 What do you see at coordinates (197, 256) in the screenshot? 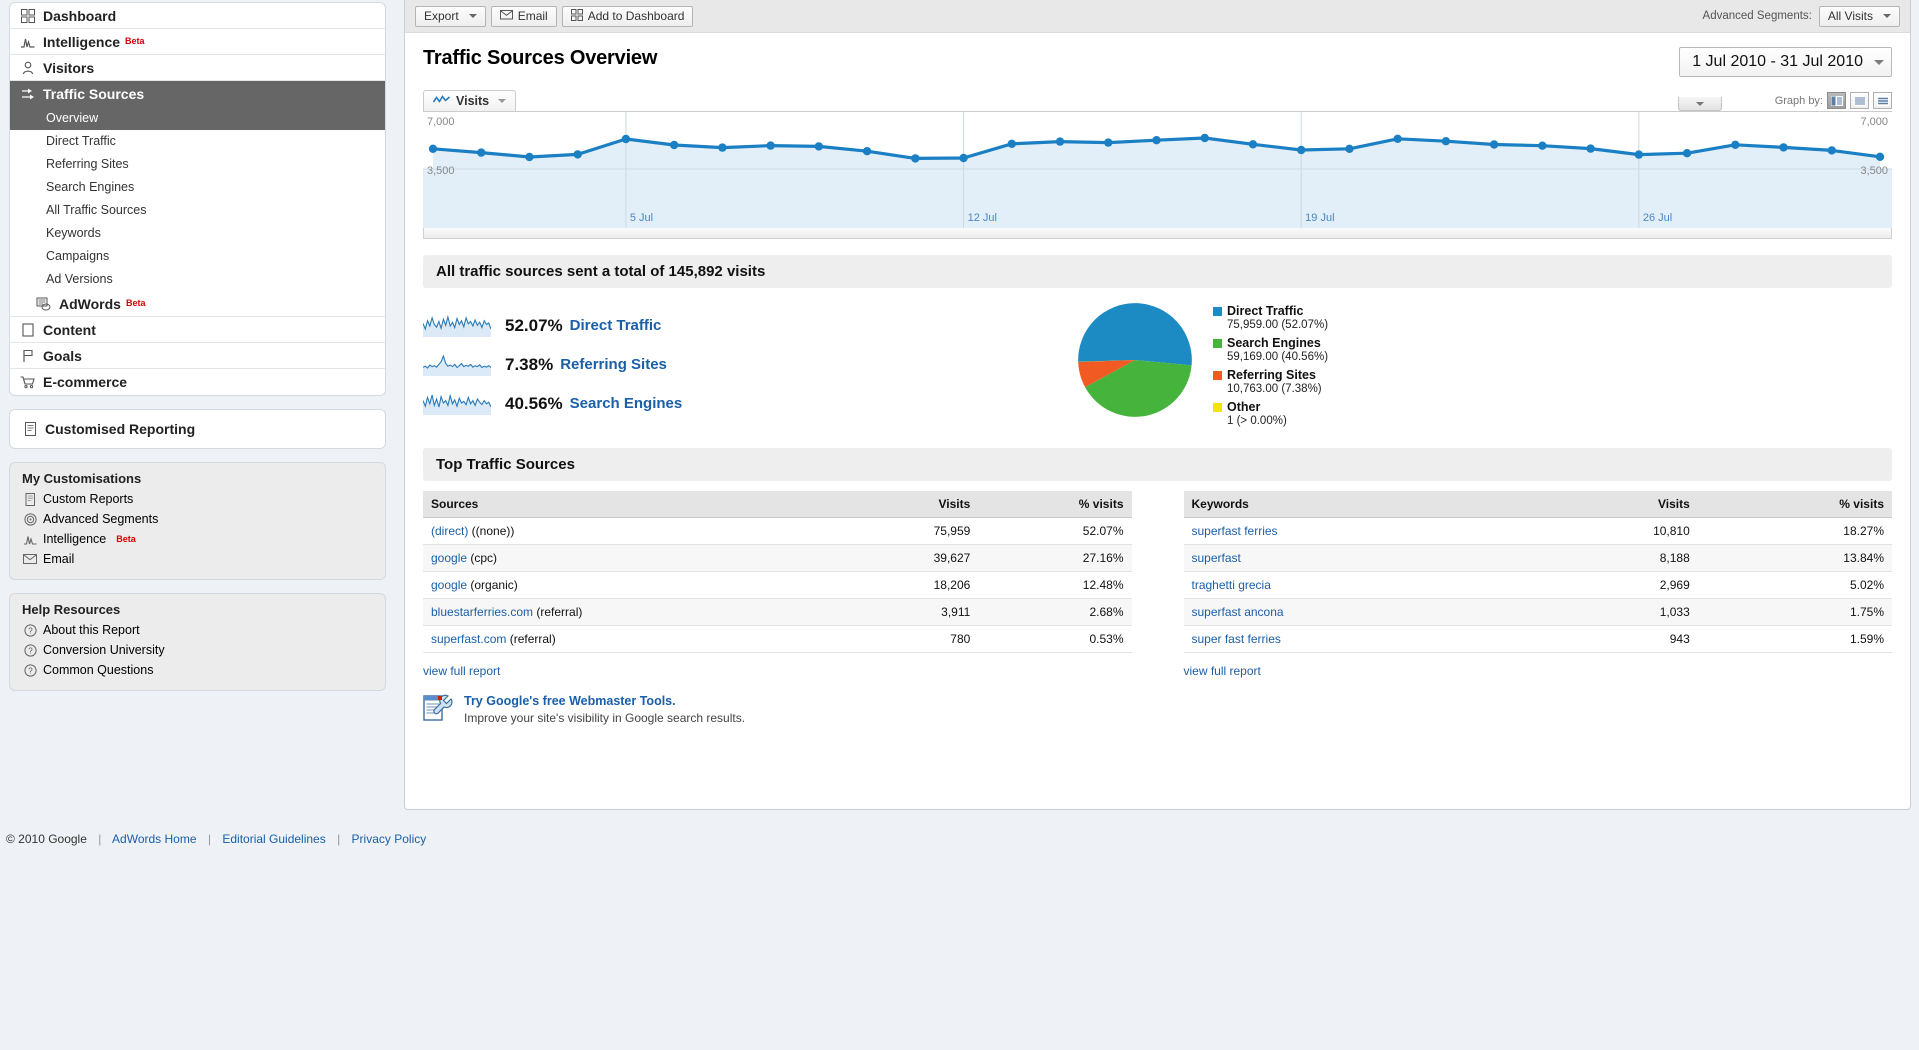
I see `subnav-item-campaigns: Campaigns` at bounding box center [197, 256].